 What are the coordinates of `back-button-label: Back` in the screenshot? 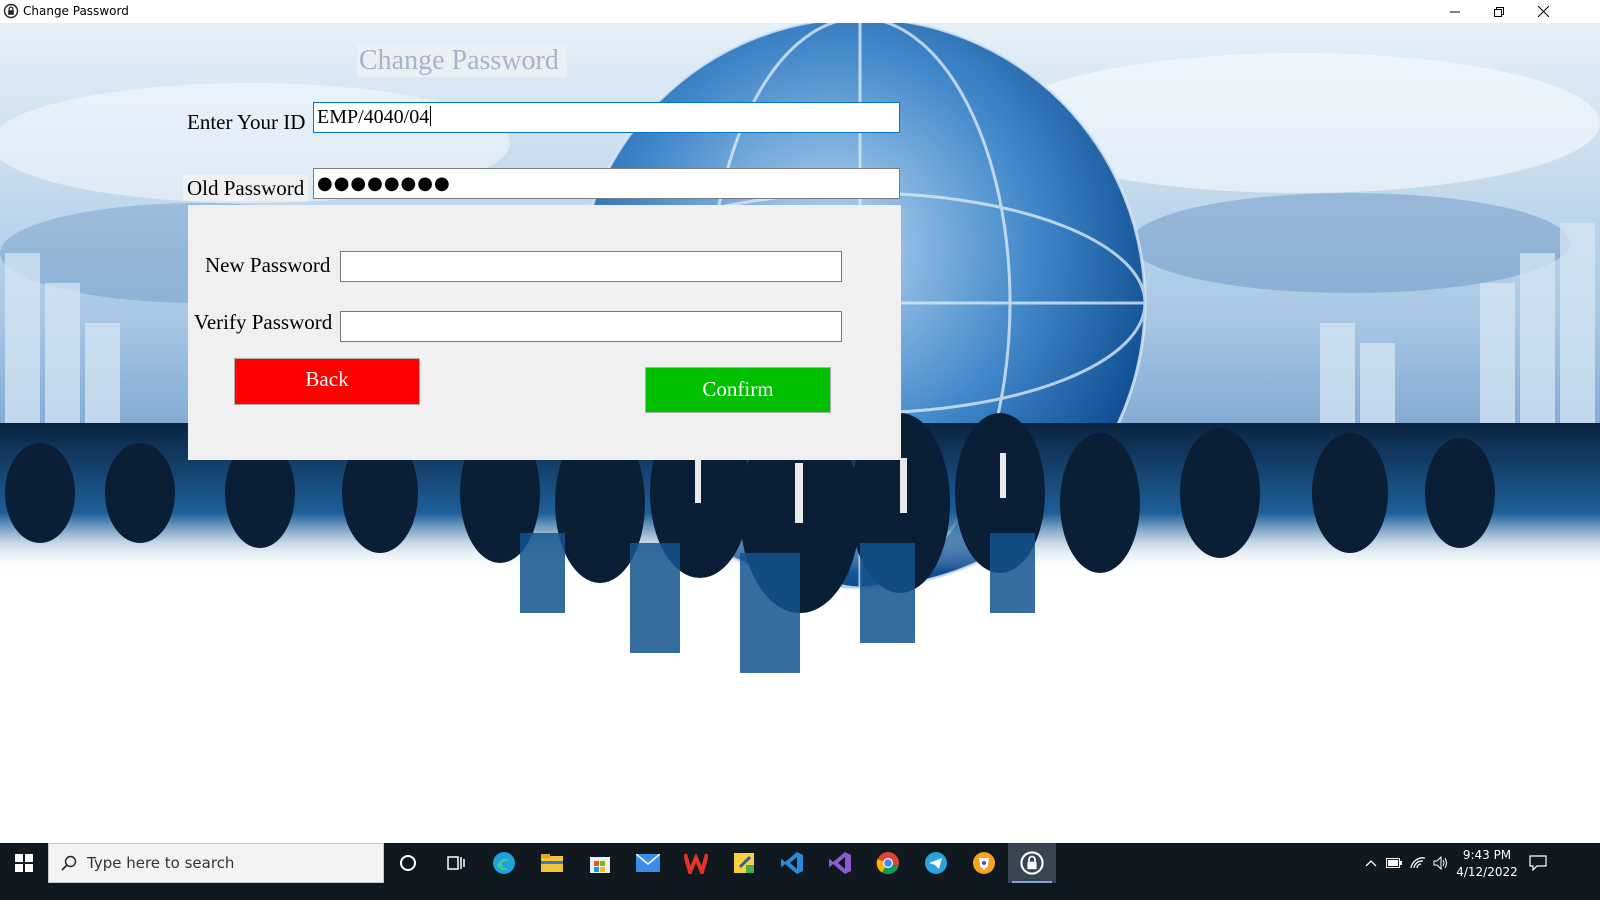 It's located at (327, 379).